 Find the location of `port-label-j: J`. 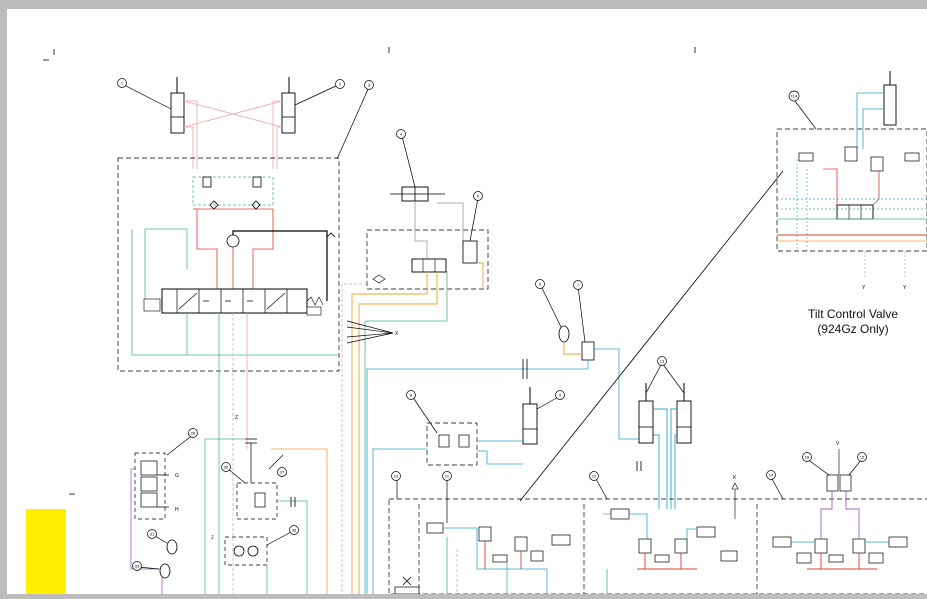

port-label-j: J is located at coordinates (212, 538).